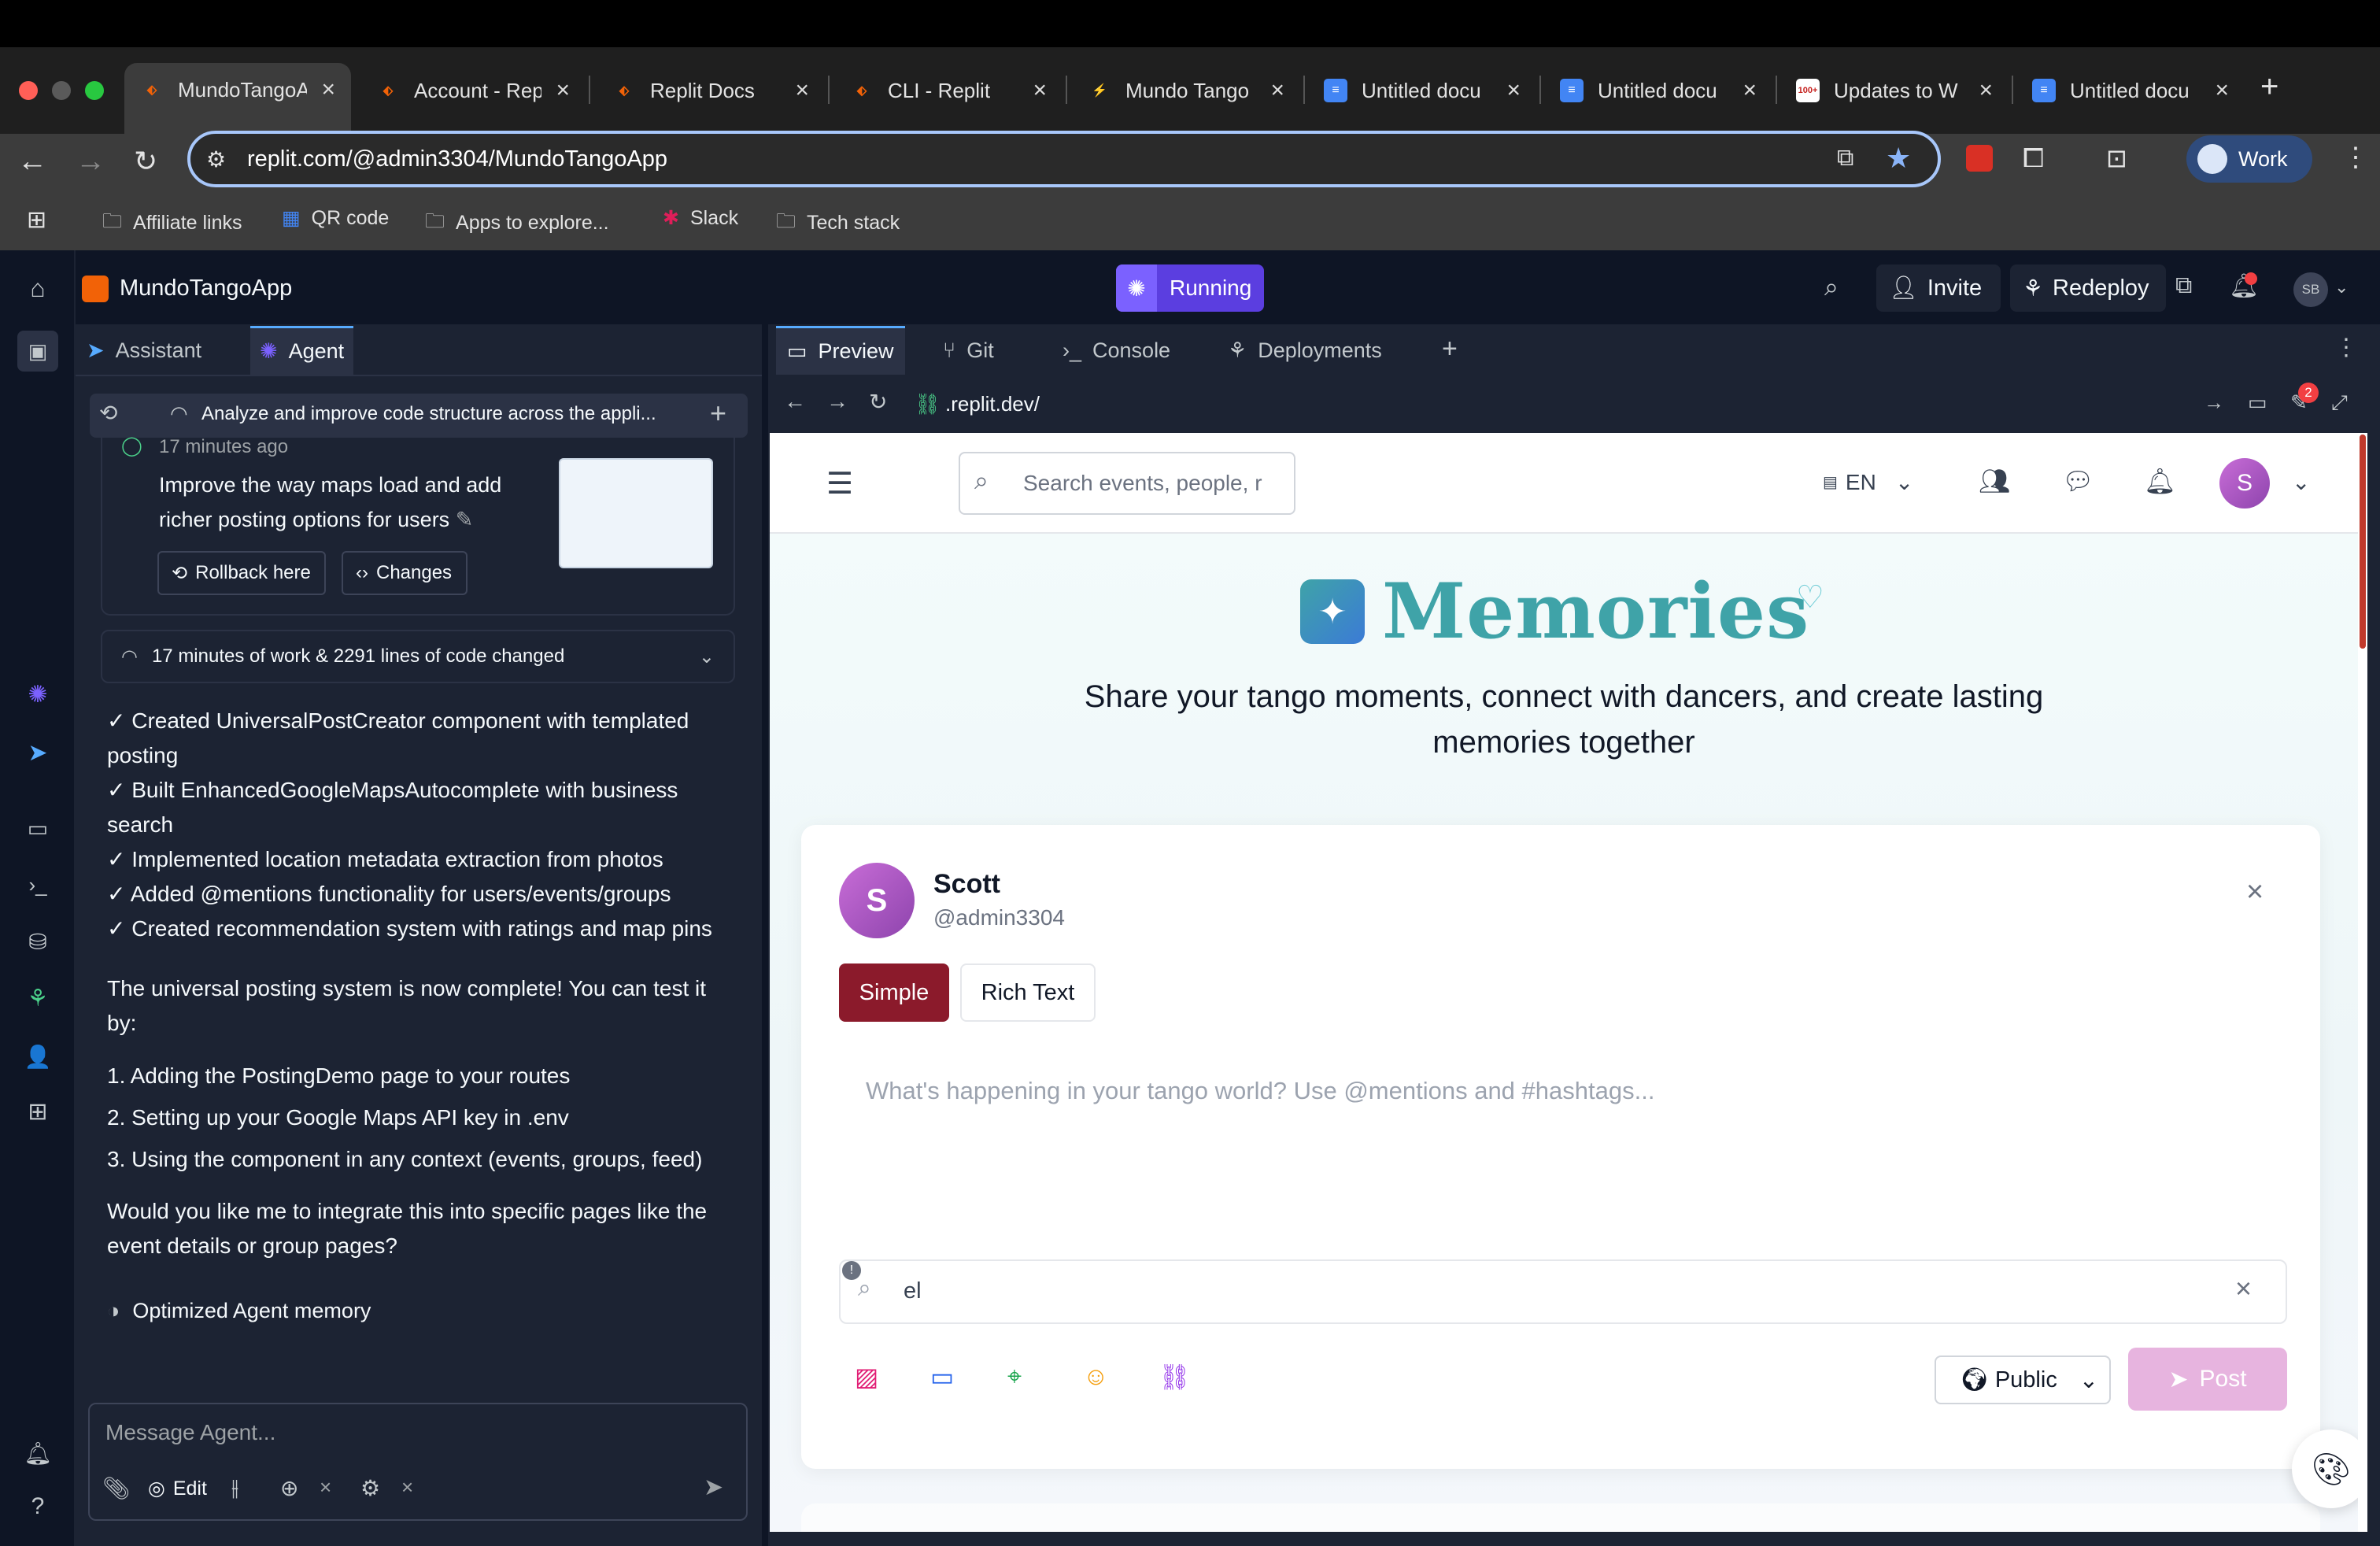  What do you see at coordinates (711, 91) in the screenshot?
I see `browser-tab: ⬖ Replit Docs ×` at bounding box center [711, 91].